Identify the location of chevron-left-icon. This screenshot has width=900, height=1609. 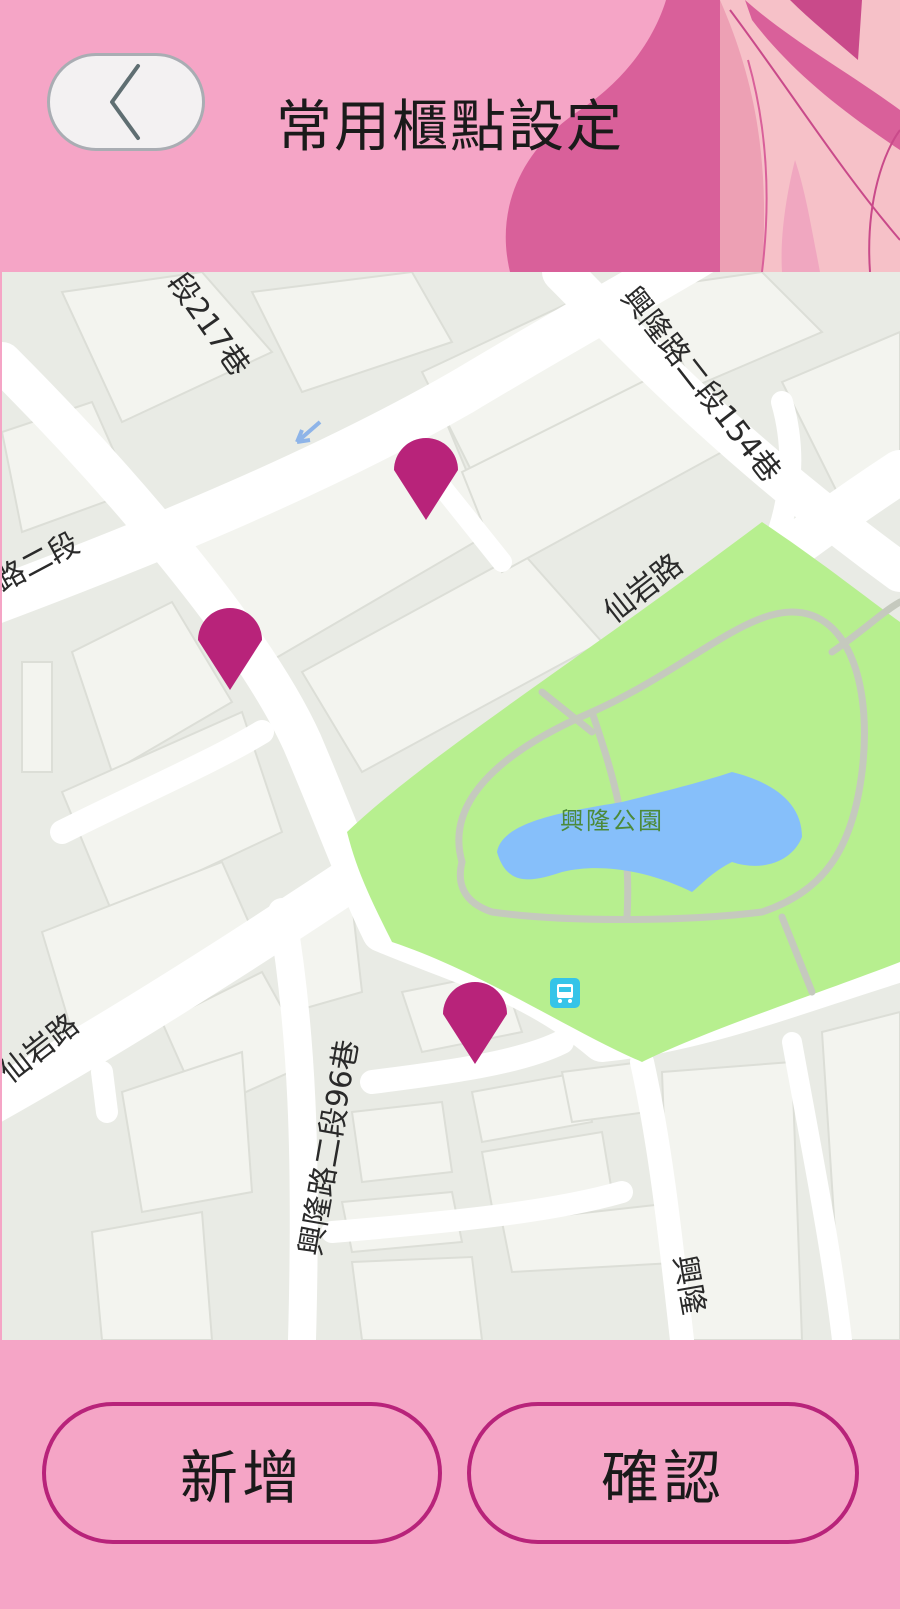
(125, 102).